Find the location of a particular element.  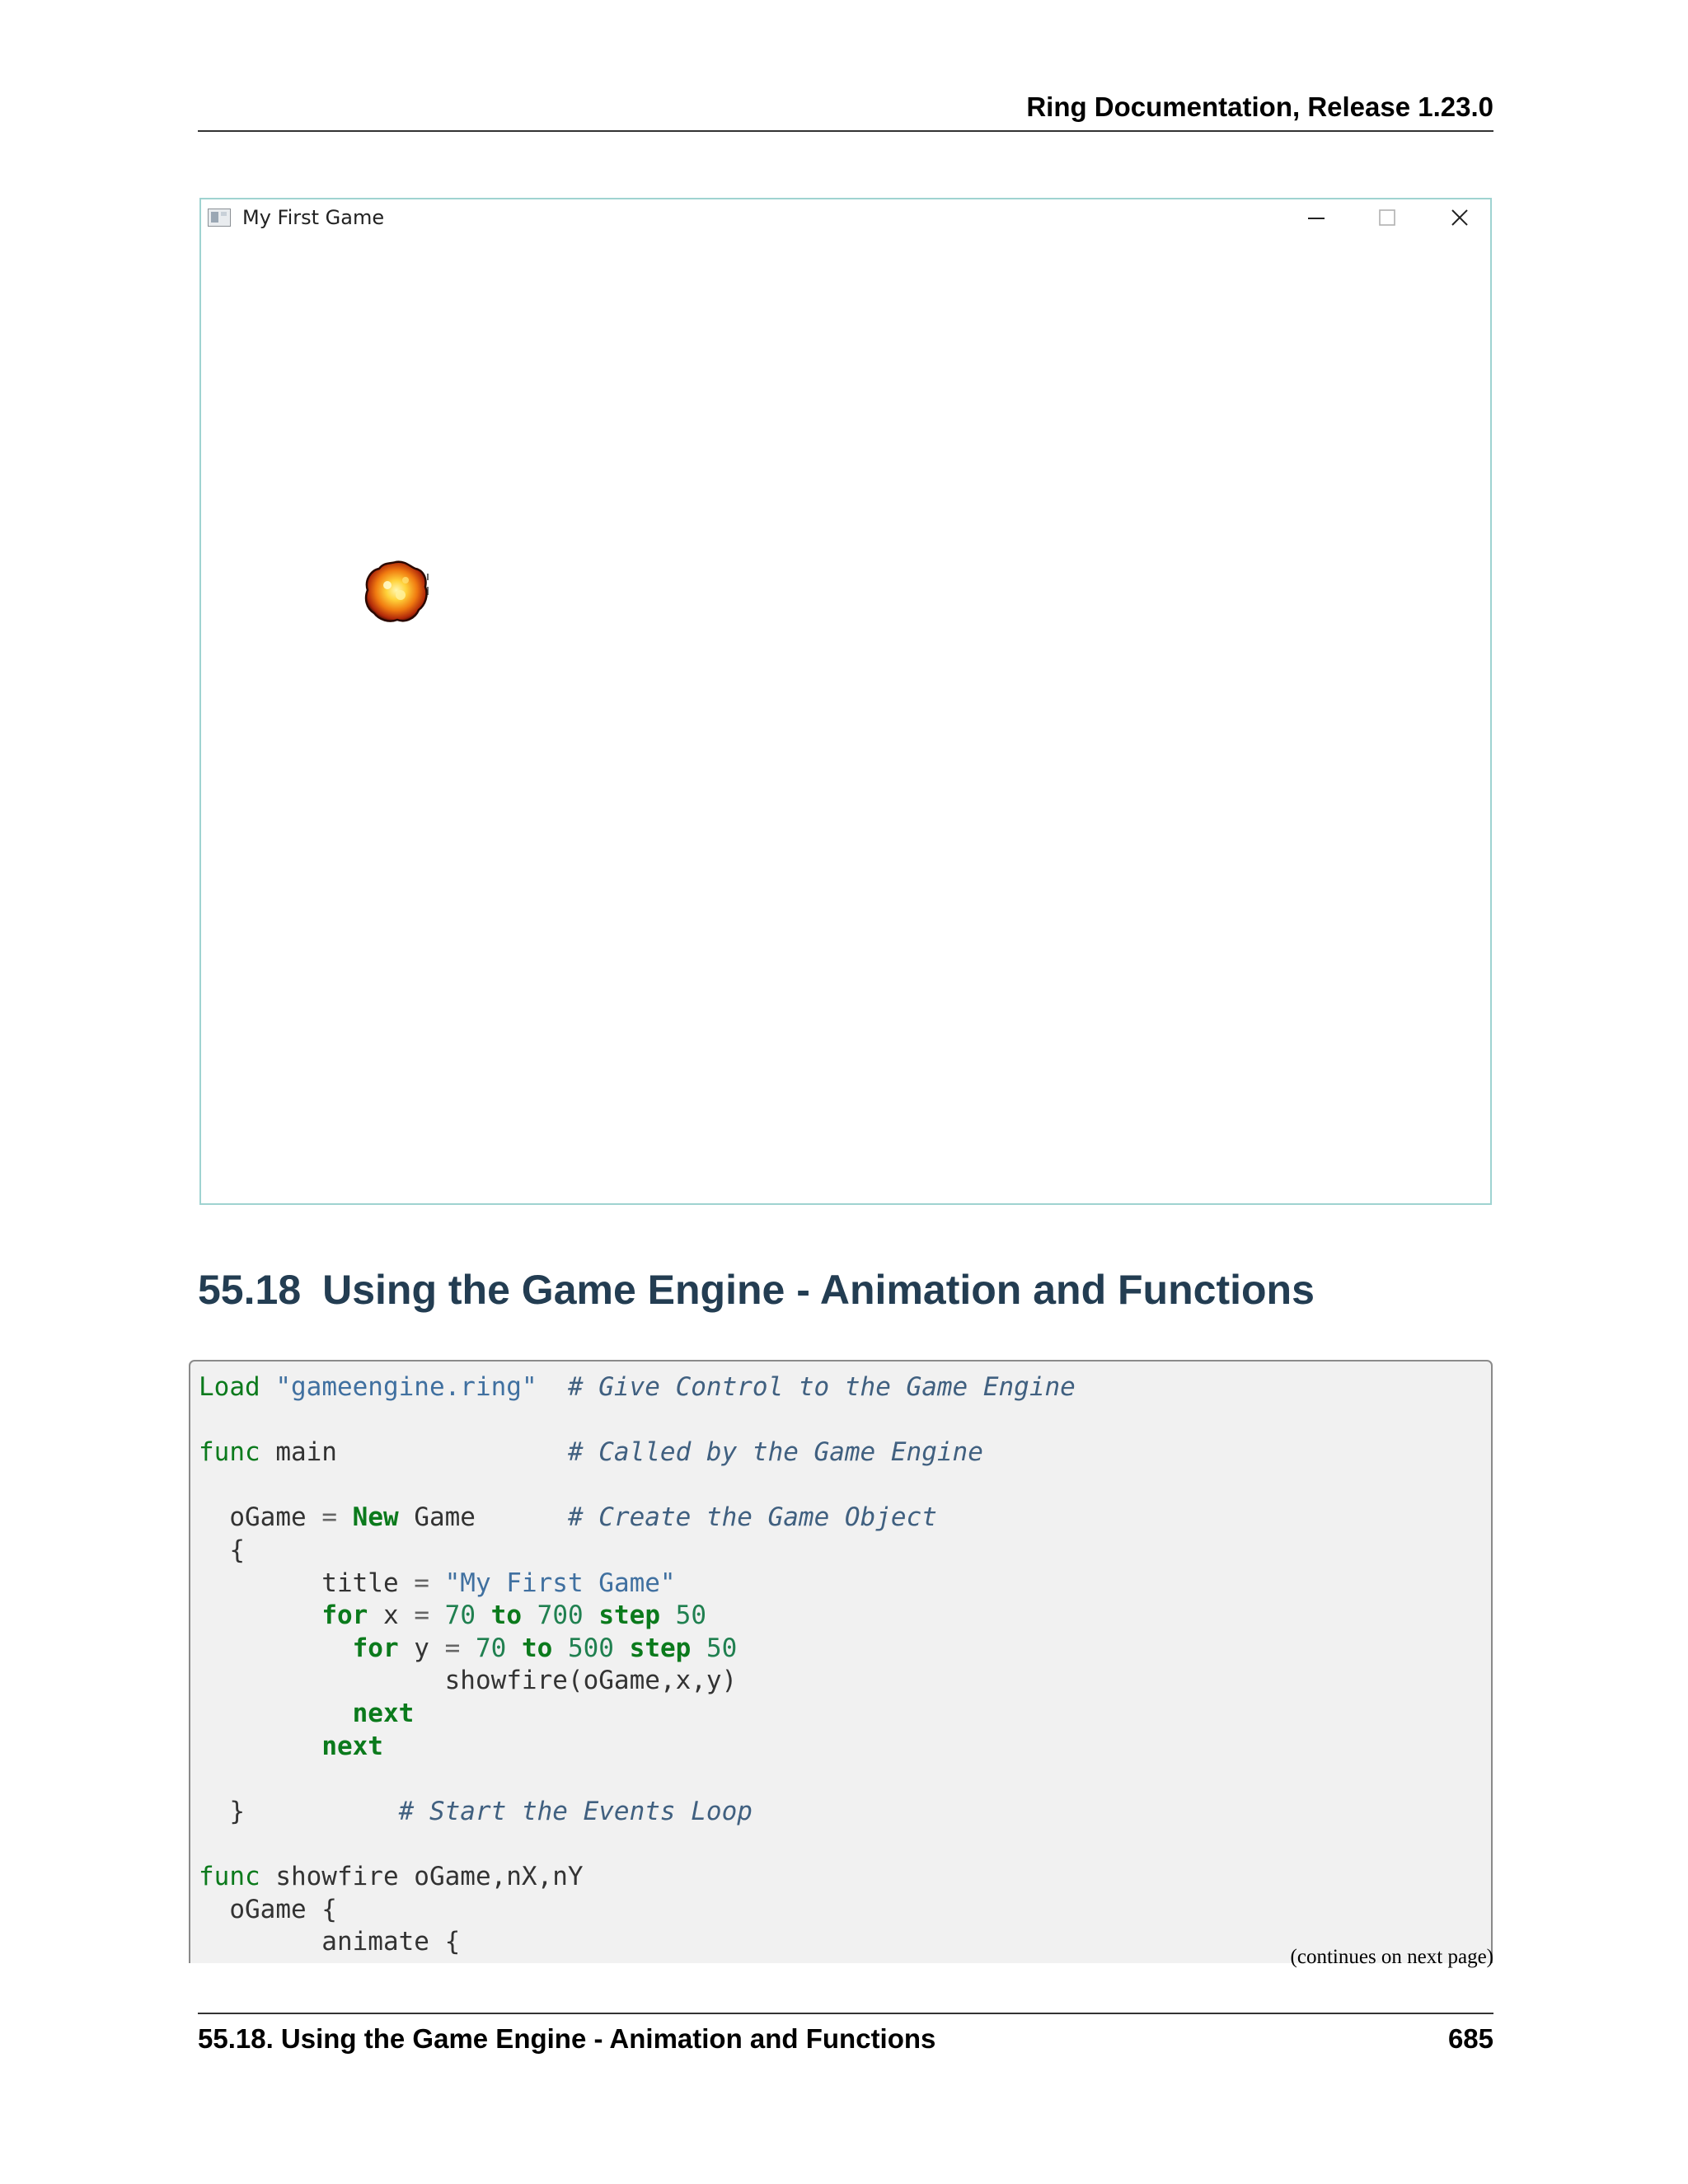

code-line: for y = 70 to 500 step 50 is located at coordinates (545, 1648).